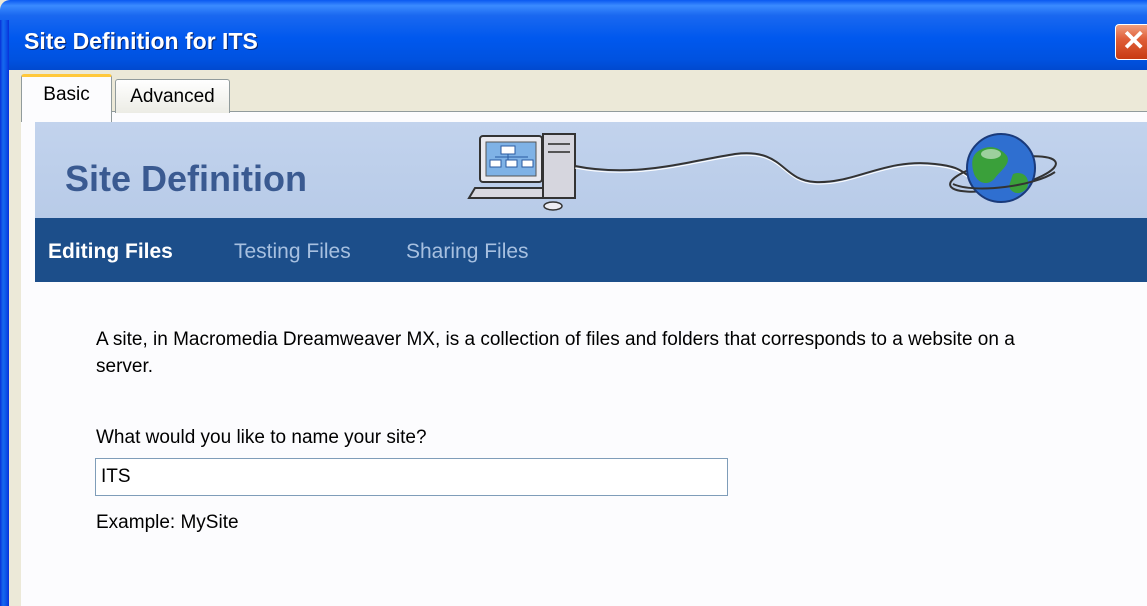 The height and width of the screenshot is (606, 1147). Describe the element at coordinates (141, 41) in the screenshot. I see `window-title: Site Definition for ITS` at that location.